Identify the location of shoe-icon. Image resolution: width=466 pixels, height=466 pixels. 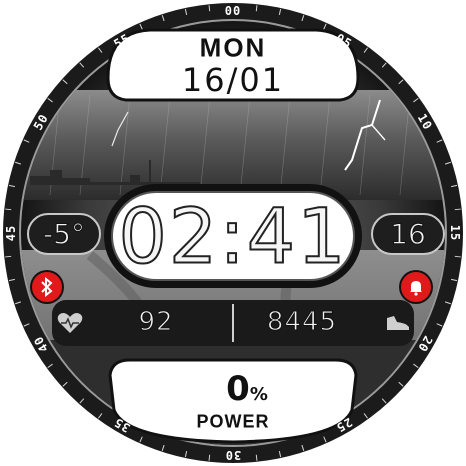
(398, 323).